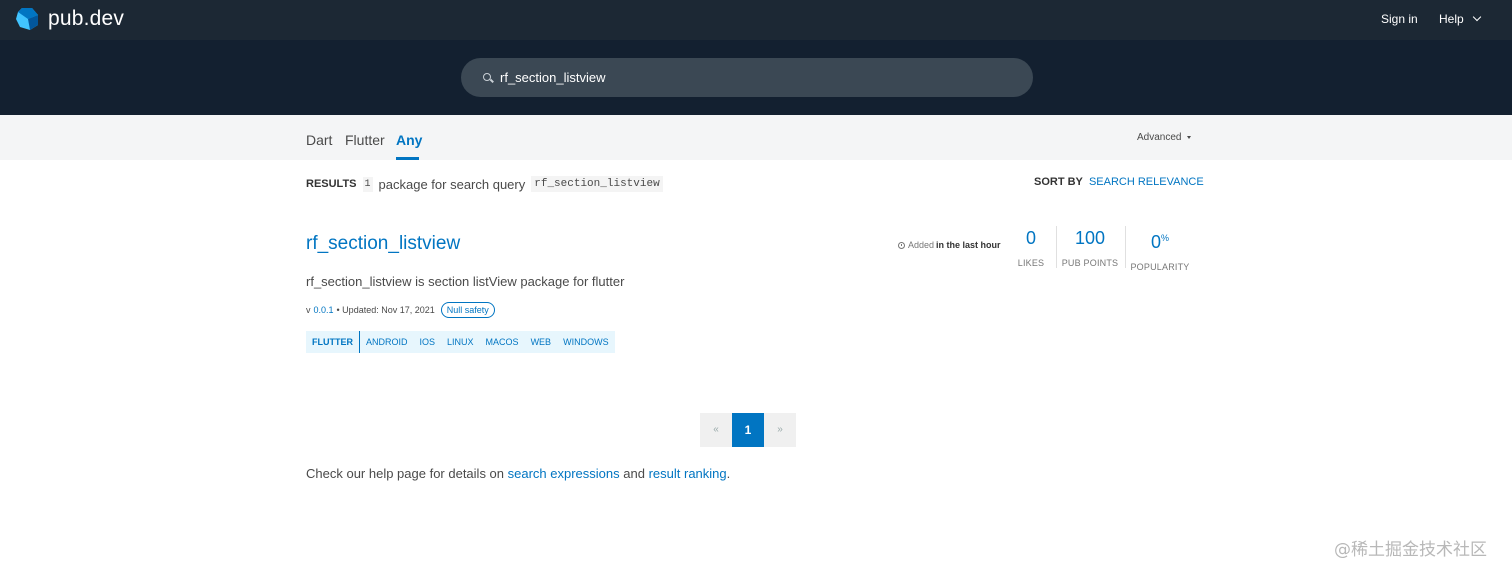 The height and width of the screenshot is (573, 1512). What do you see at coordinates (1410, 550) in the screenshot?
I see `watermark: @稀土掘金技术社区` at bounding box center [1410, 550].